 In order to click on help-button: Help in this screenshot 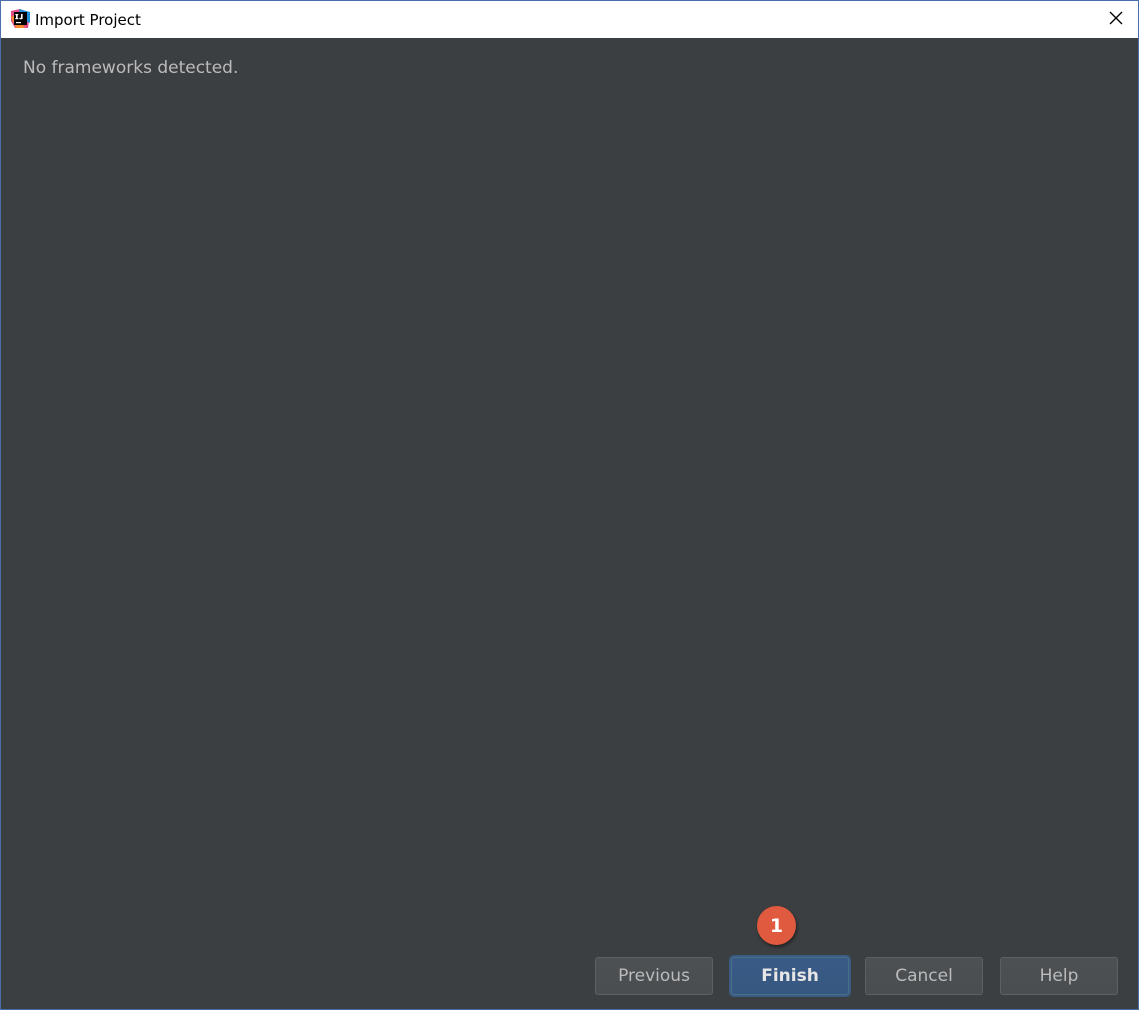, I will do `click(1059, 976)`.